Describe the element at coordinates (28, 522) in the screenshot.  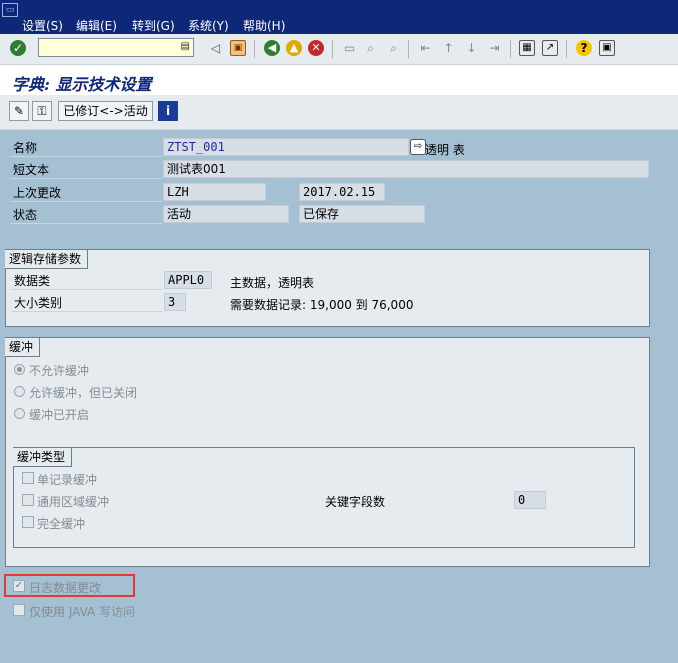
I see `full-buffering-checkbox` at that location.